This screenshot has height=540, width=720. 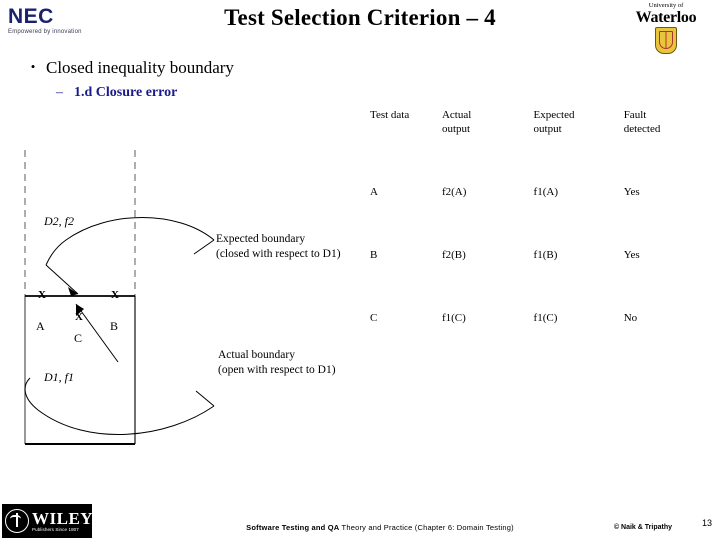 I want to click on cell-test-data: A, so click(x=374, y=192).